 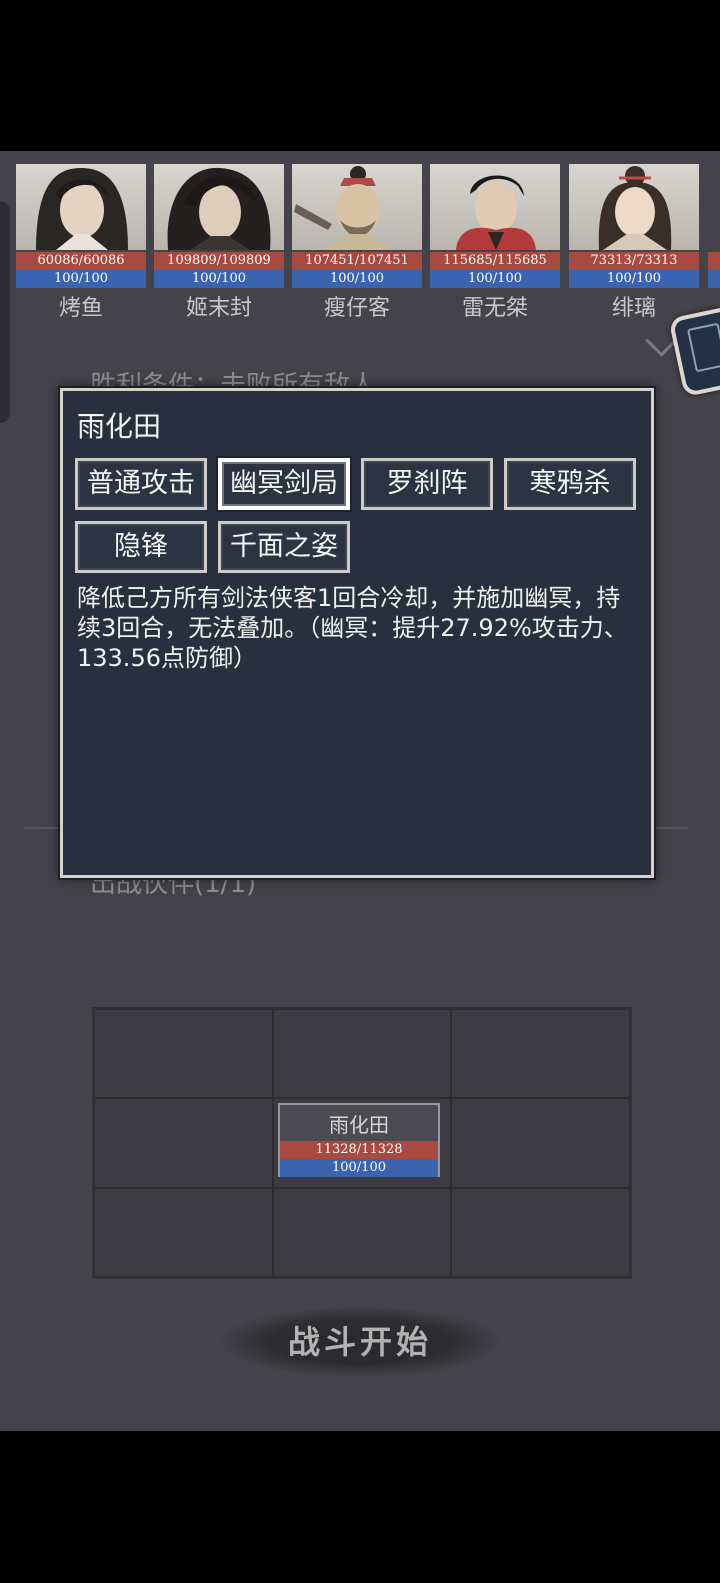 I want to click on skill-button-selected: 幽冥剑局, so click(x=284, y=484).